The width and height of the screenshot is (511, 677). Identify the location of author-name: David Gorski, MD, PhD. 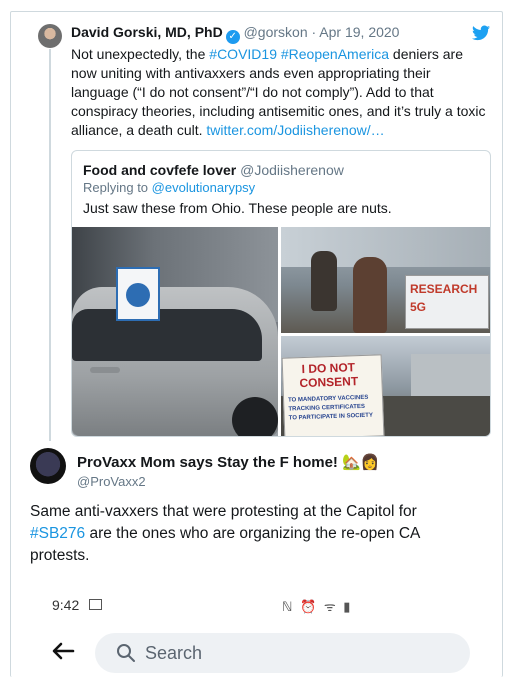
(147, 32).